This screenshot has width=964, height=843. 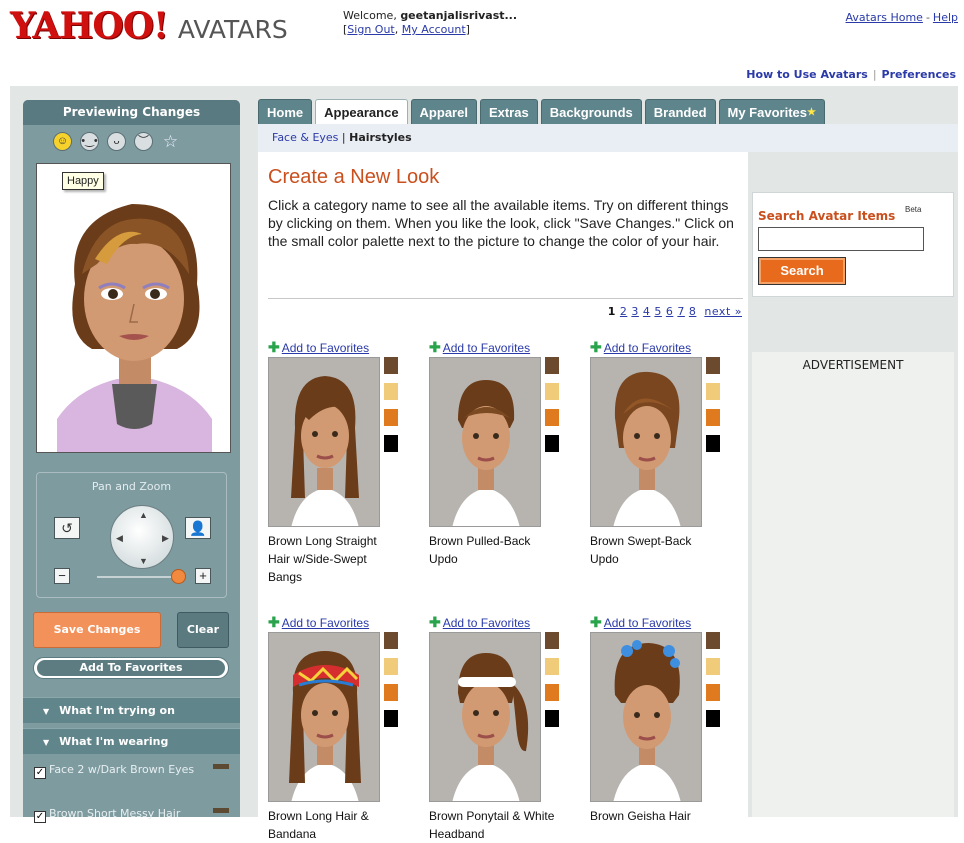 I want to click on subtab-face-eyes: Face & Eyes, so click(x=305, y=137).